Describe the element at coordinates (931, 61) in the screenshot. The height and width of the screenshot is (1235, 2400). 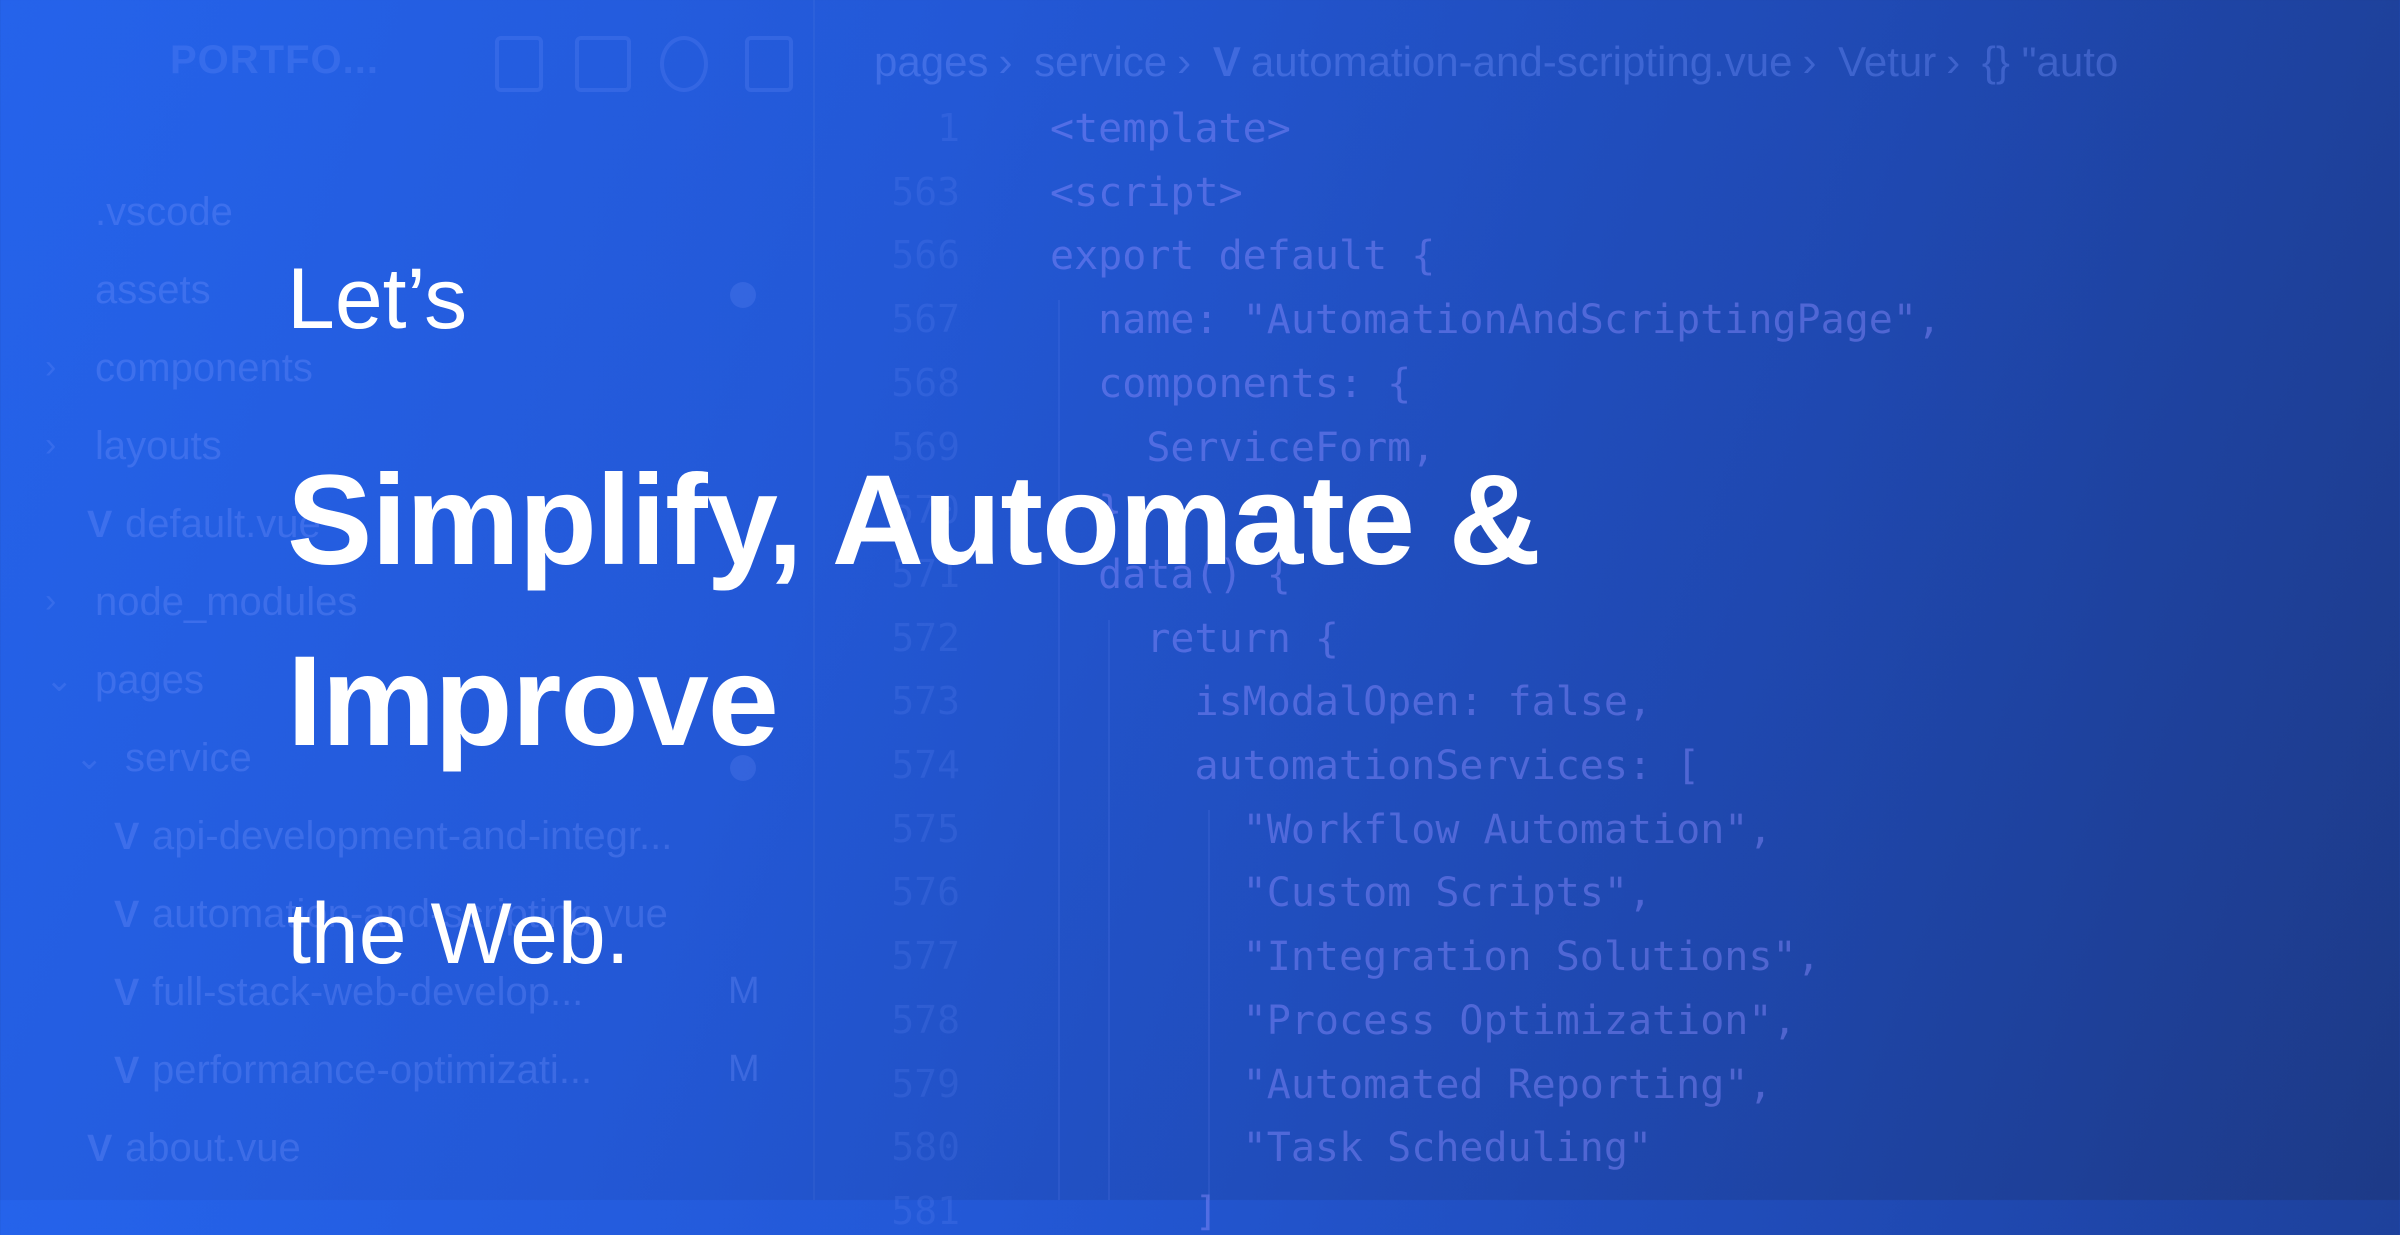
I see `breadcrumb-item: pages` at that location.